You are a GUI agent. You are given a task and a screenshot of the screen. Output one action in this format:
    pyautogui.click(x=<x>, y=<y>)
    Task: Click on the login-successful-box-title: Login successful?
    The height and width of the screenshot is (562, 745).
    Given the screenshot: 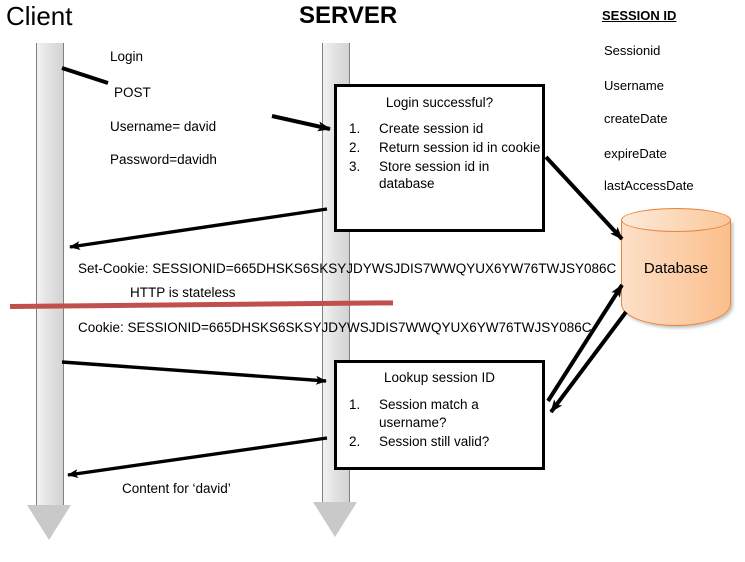 What is the action you would take?
    pyautogui.click(x=439, y=102)
    